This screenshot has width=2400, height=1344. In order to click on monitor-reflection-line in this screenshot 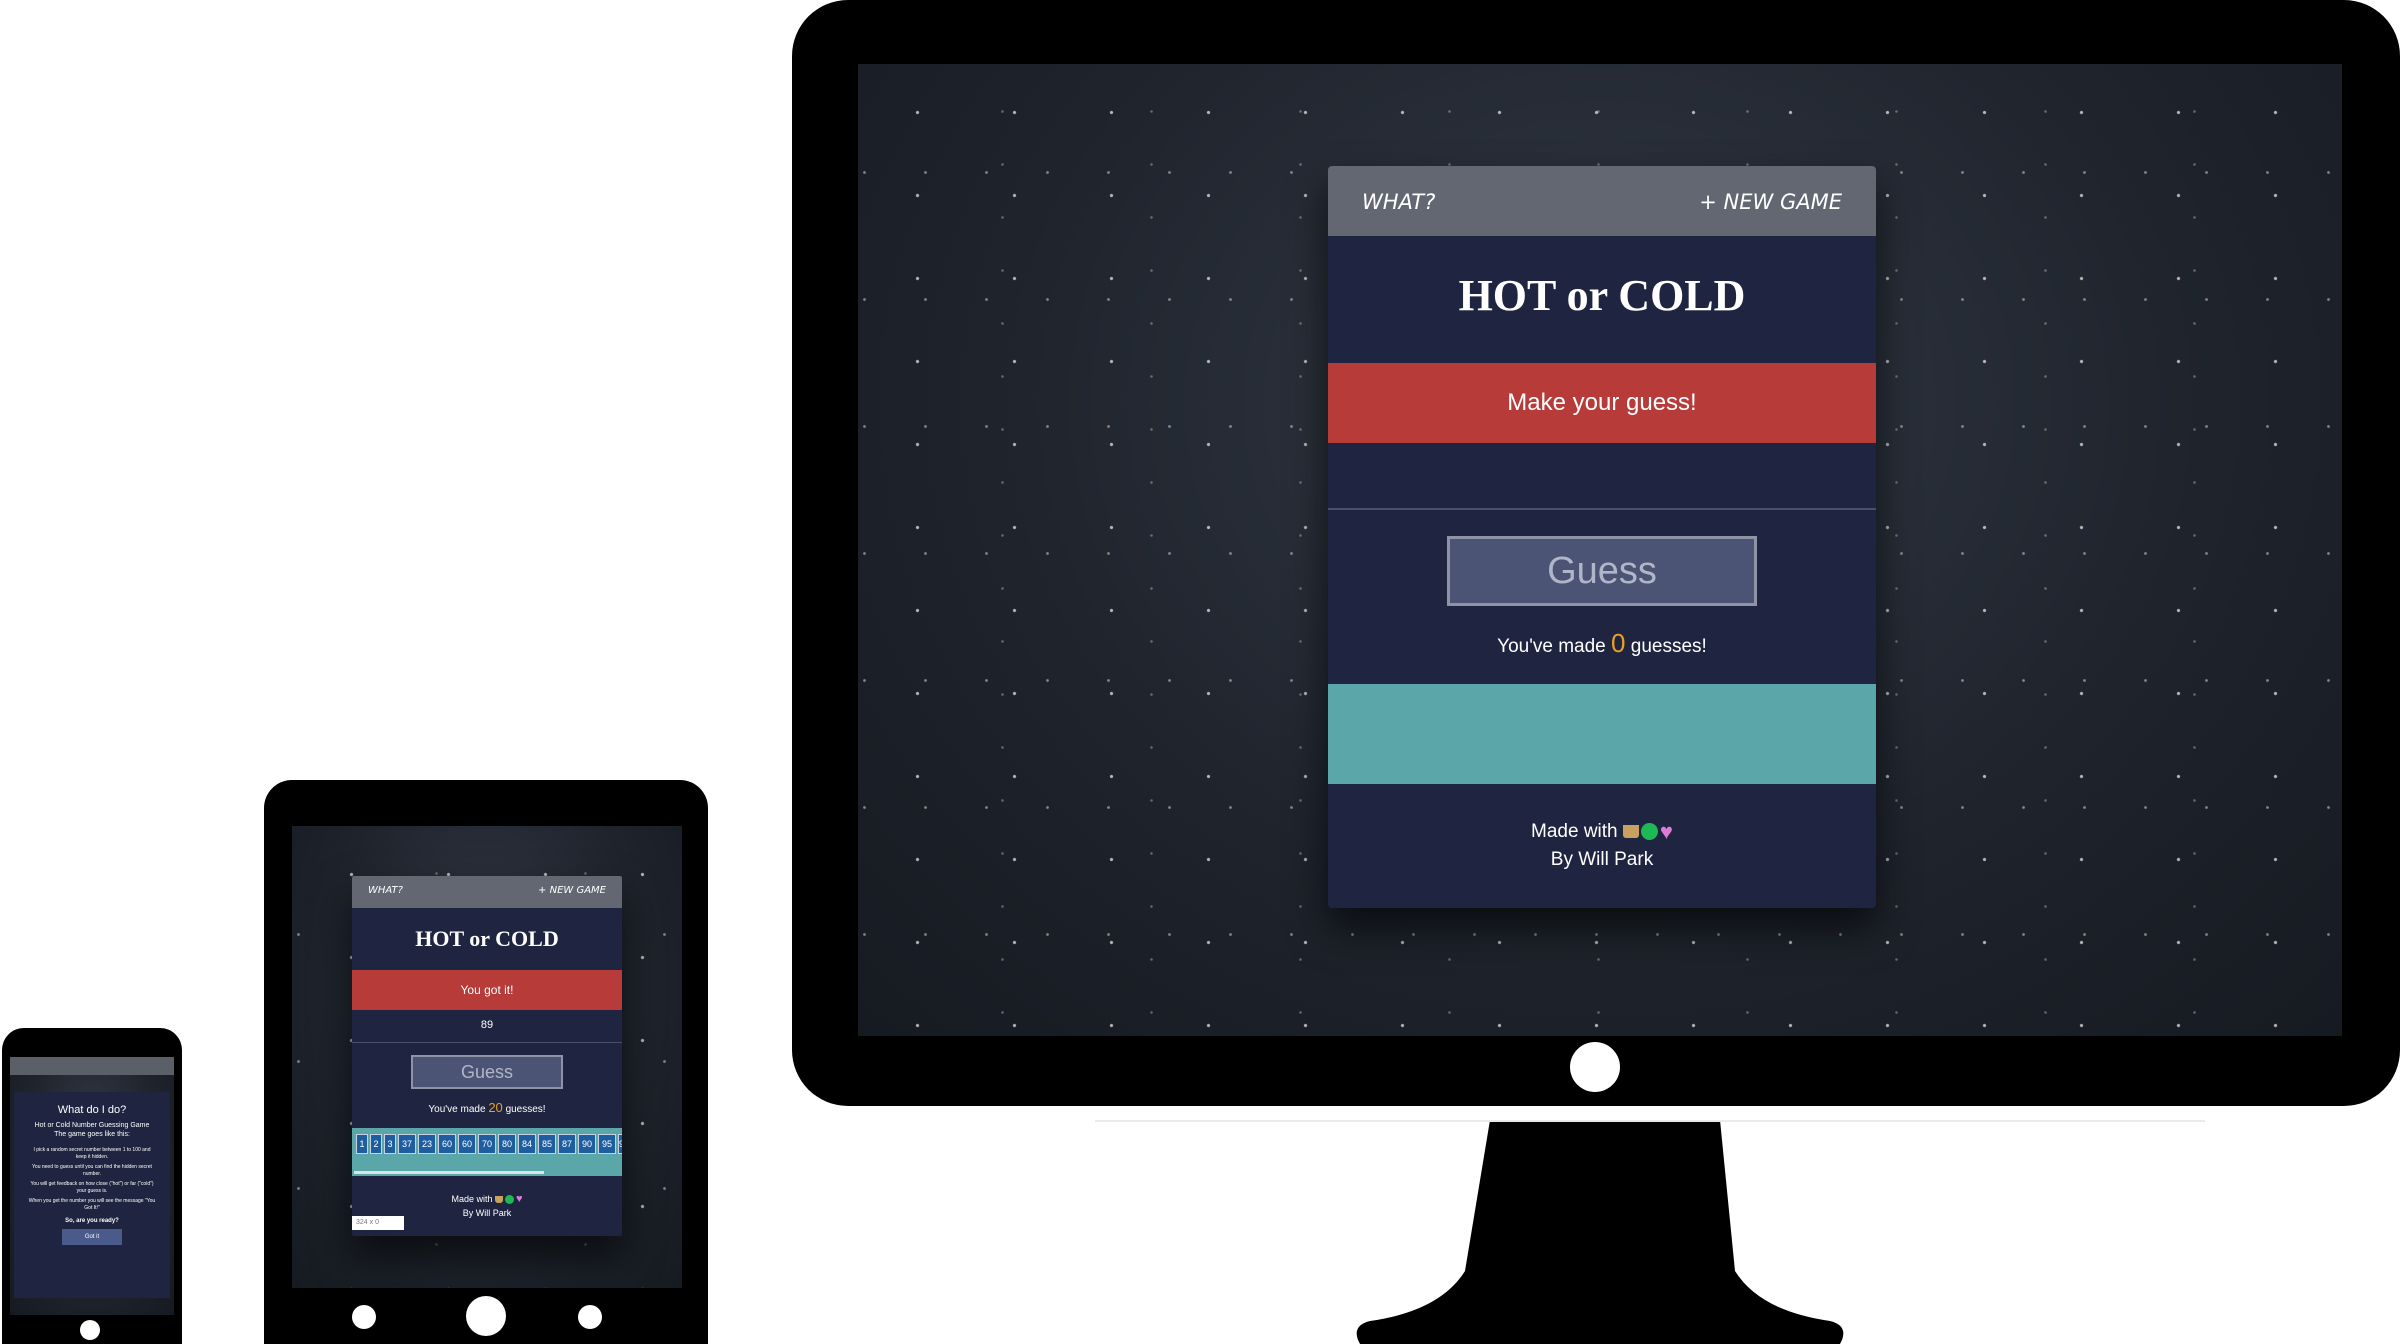, I will do `click(1650, 1121)`.